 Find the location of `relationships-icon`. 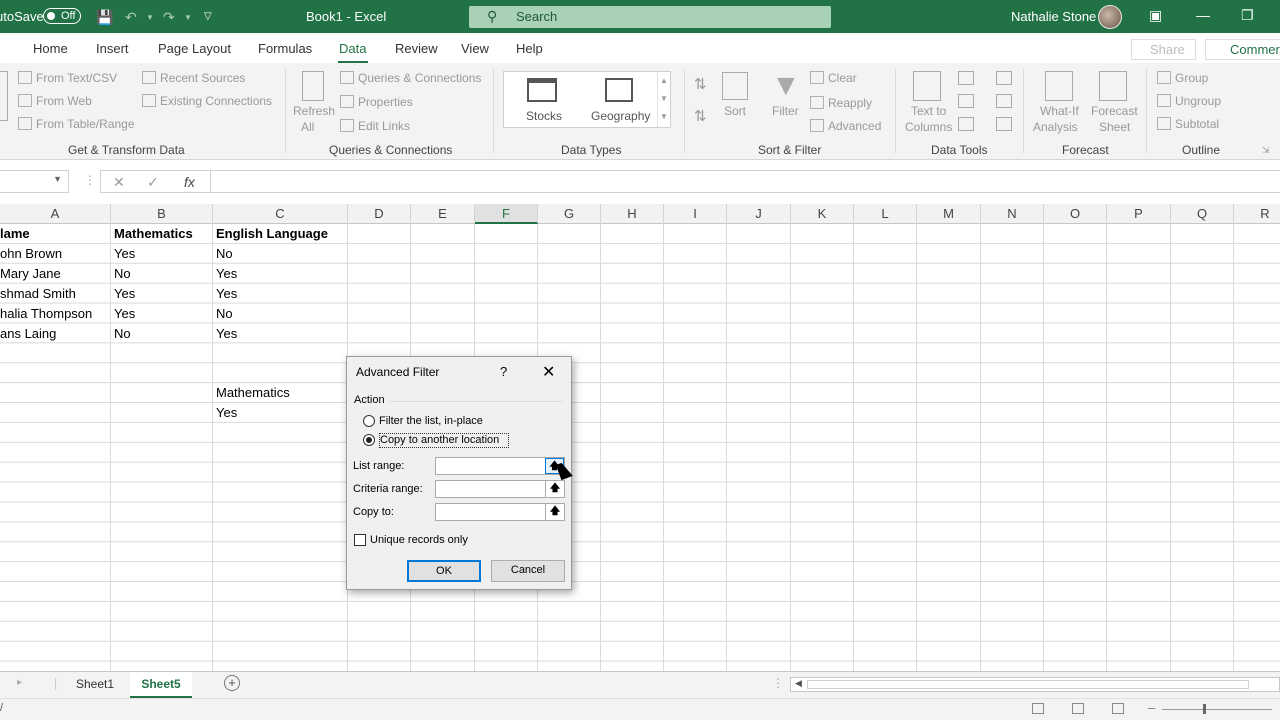

relationships-icon is located at coordinates (1004, 101).